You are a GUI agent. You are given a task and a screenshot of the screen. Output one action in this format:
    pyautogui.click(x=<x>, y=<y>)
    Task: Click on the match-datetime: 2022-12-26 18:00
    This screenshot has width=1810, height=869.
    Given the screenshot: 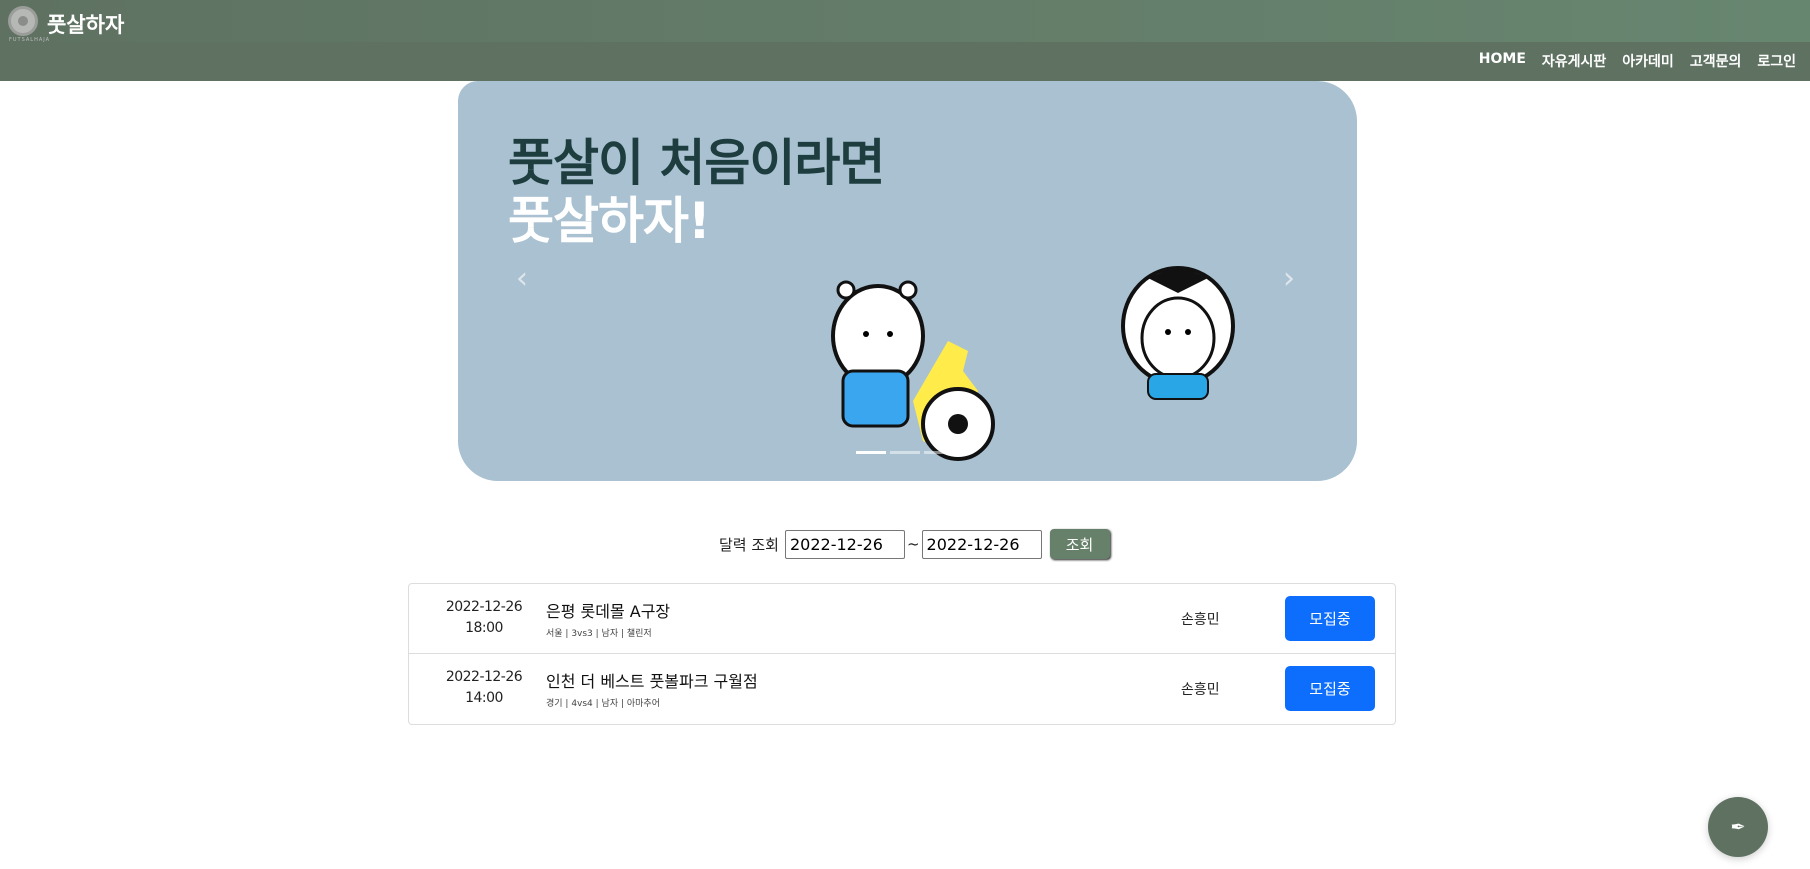 What is the action you would take?
    pyautogui.click(x=484, y=618)
    